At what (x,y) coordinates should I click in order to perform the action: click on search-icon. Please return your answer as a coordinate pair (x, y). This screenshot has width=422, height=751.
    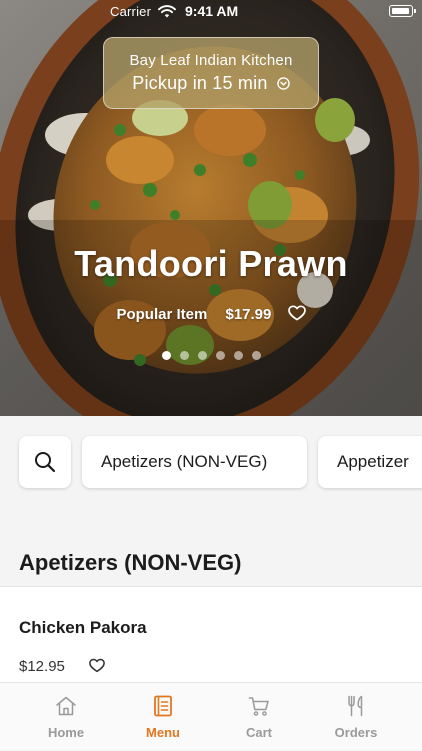
    Looking at the image, I should click on (45, 462).